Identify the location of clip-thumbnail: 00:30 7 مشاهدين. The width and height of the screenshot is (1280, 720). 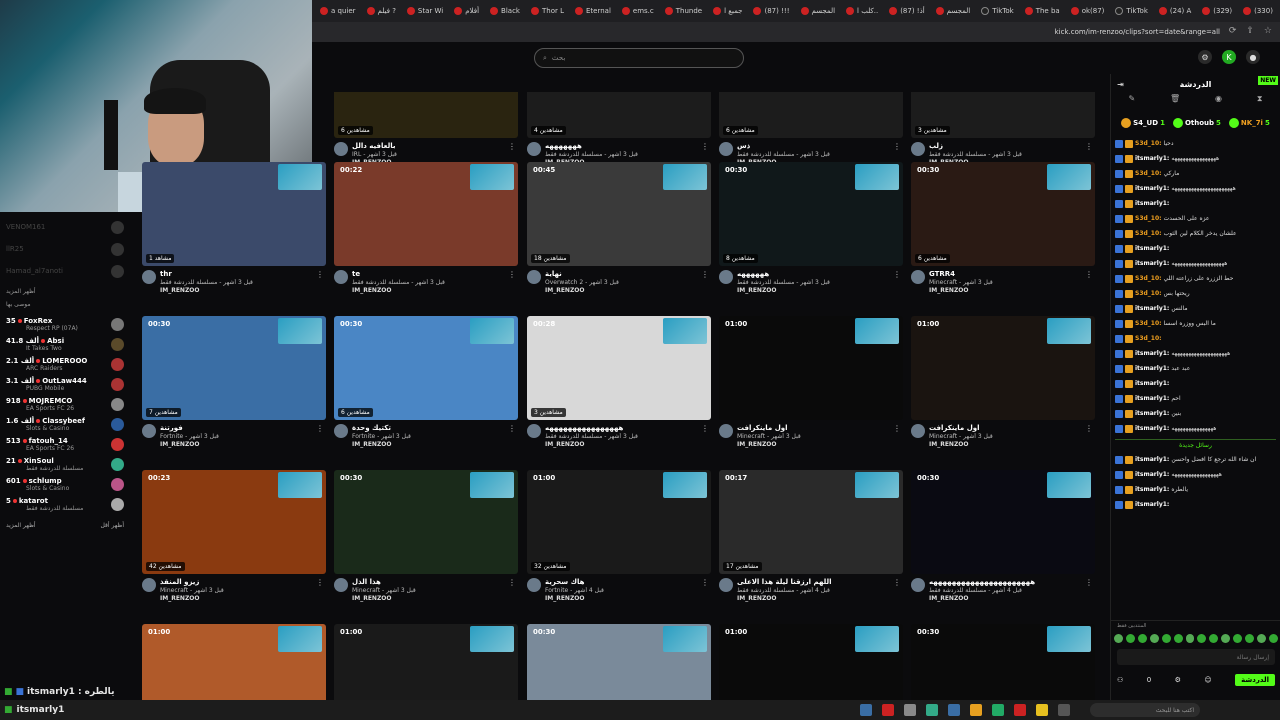
(234, 368).